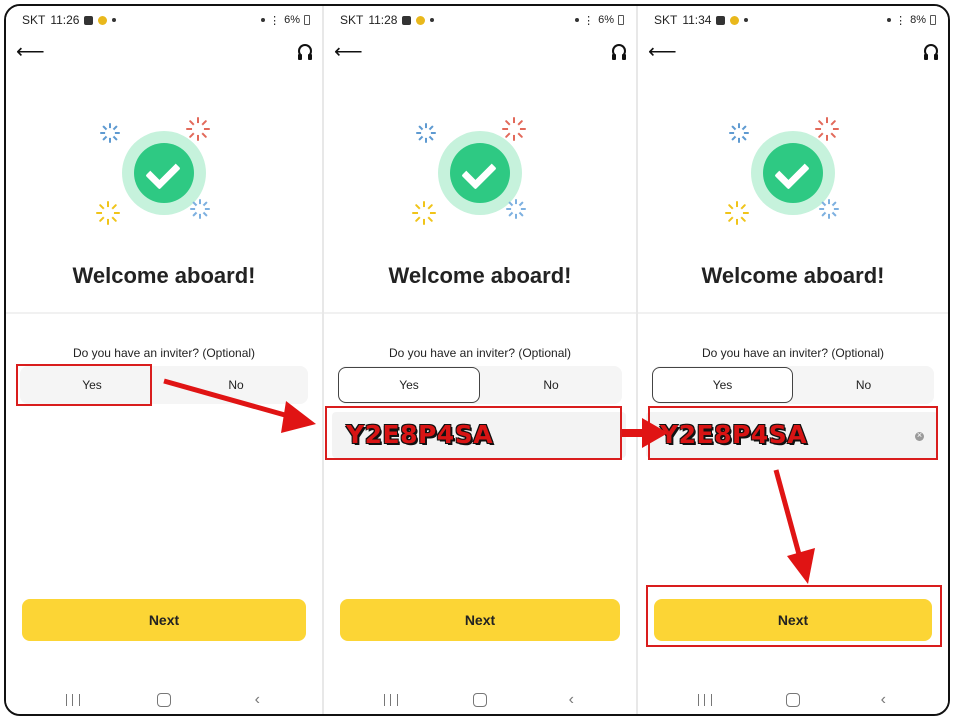 The image size is (956, 720). I want to click on arrow-to-code-input, so click(228, 399).